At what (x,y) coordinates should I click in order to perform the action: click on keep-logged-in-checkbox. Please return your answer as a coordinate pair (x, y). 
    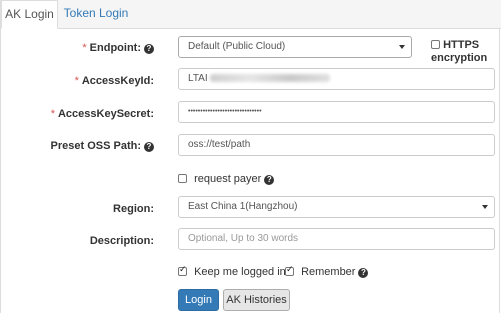
    Looking at the image, I should click on (182, 270).